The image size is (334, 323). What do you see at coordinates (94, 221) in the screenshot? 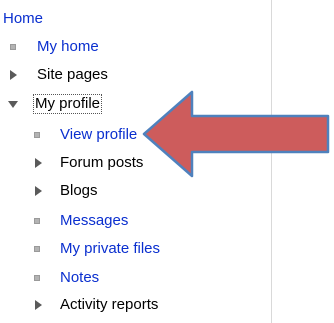
I see `nav-item-label: Messages` at bounding box center [94, 221].